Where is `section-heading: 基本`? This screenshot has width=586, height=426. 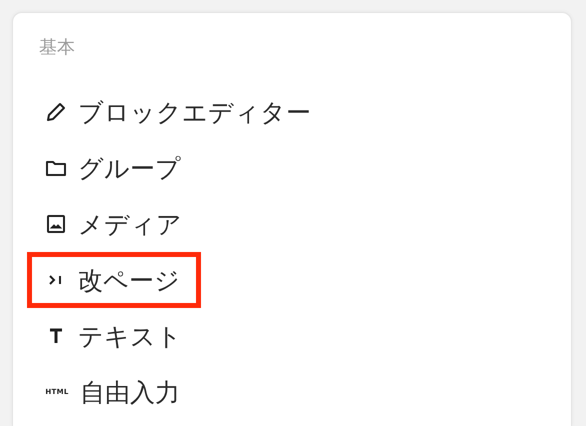
section-heading: 基本 is located at coordinates (57, 48).